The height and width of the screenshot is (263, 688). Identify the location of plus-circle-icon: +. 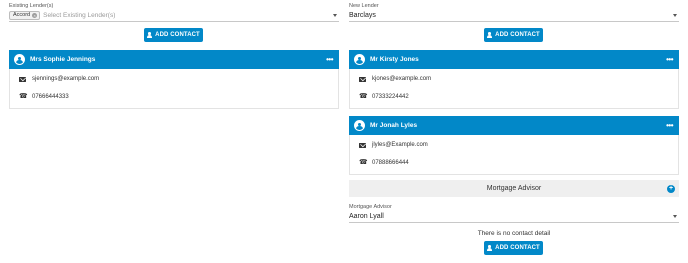
(671, 188).